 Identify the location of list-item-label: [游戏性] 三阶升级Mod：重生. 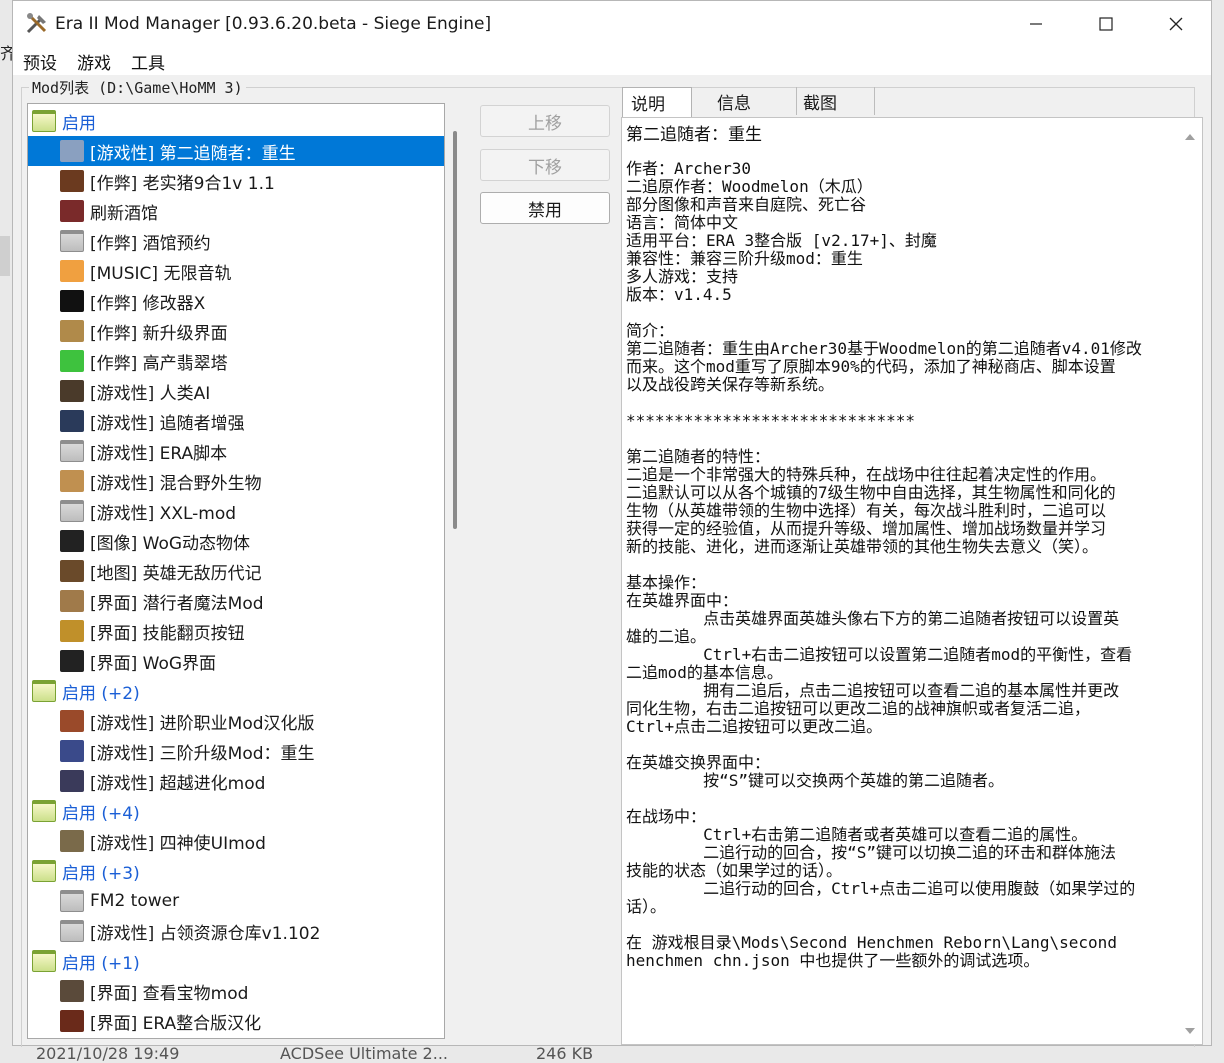
(202, 753).